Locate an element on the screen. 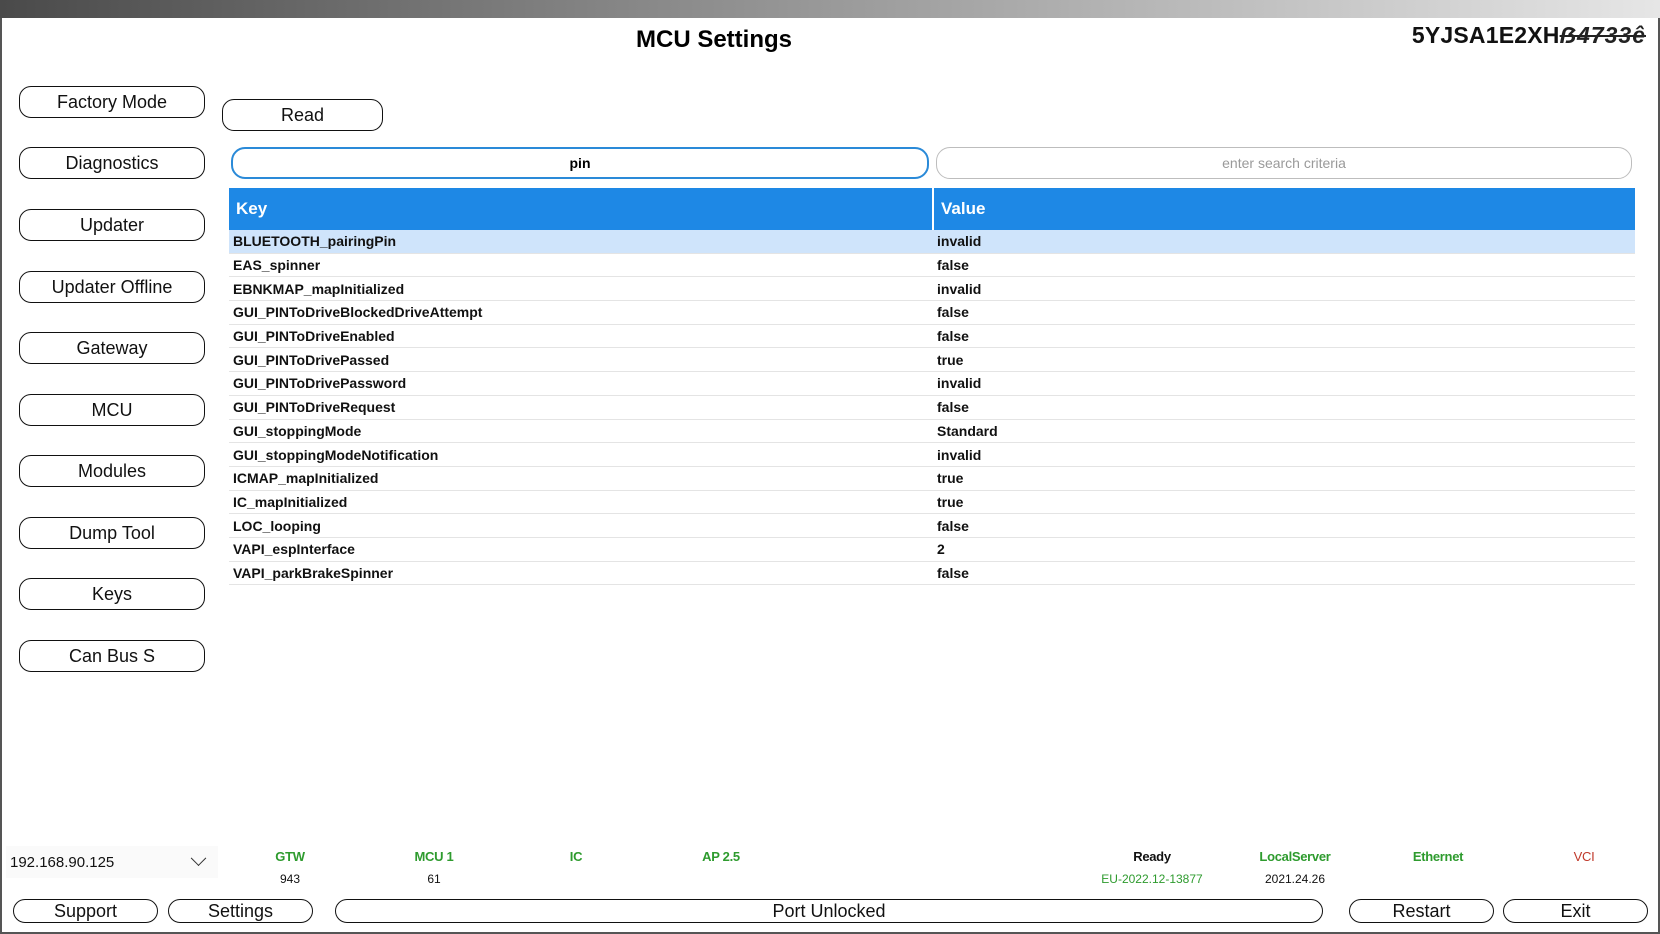 This screenshot has width=1660, height=934. status-gtw-value: 943 is located at coordinates (290, 879).